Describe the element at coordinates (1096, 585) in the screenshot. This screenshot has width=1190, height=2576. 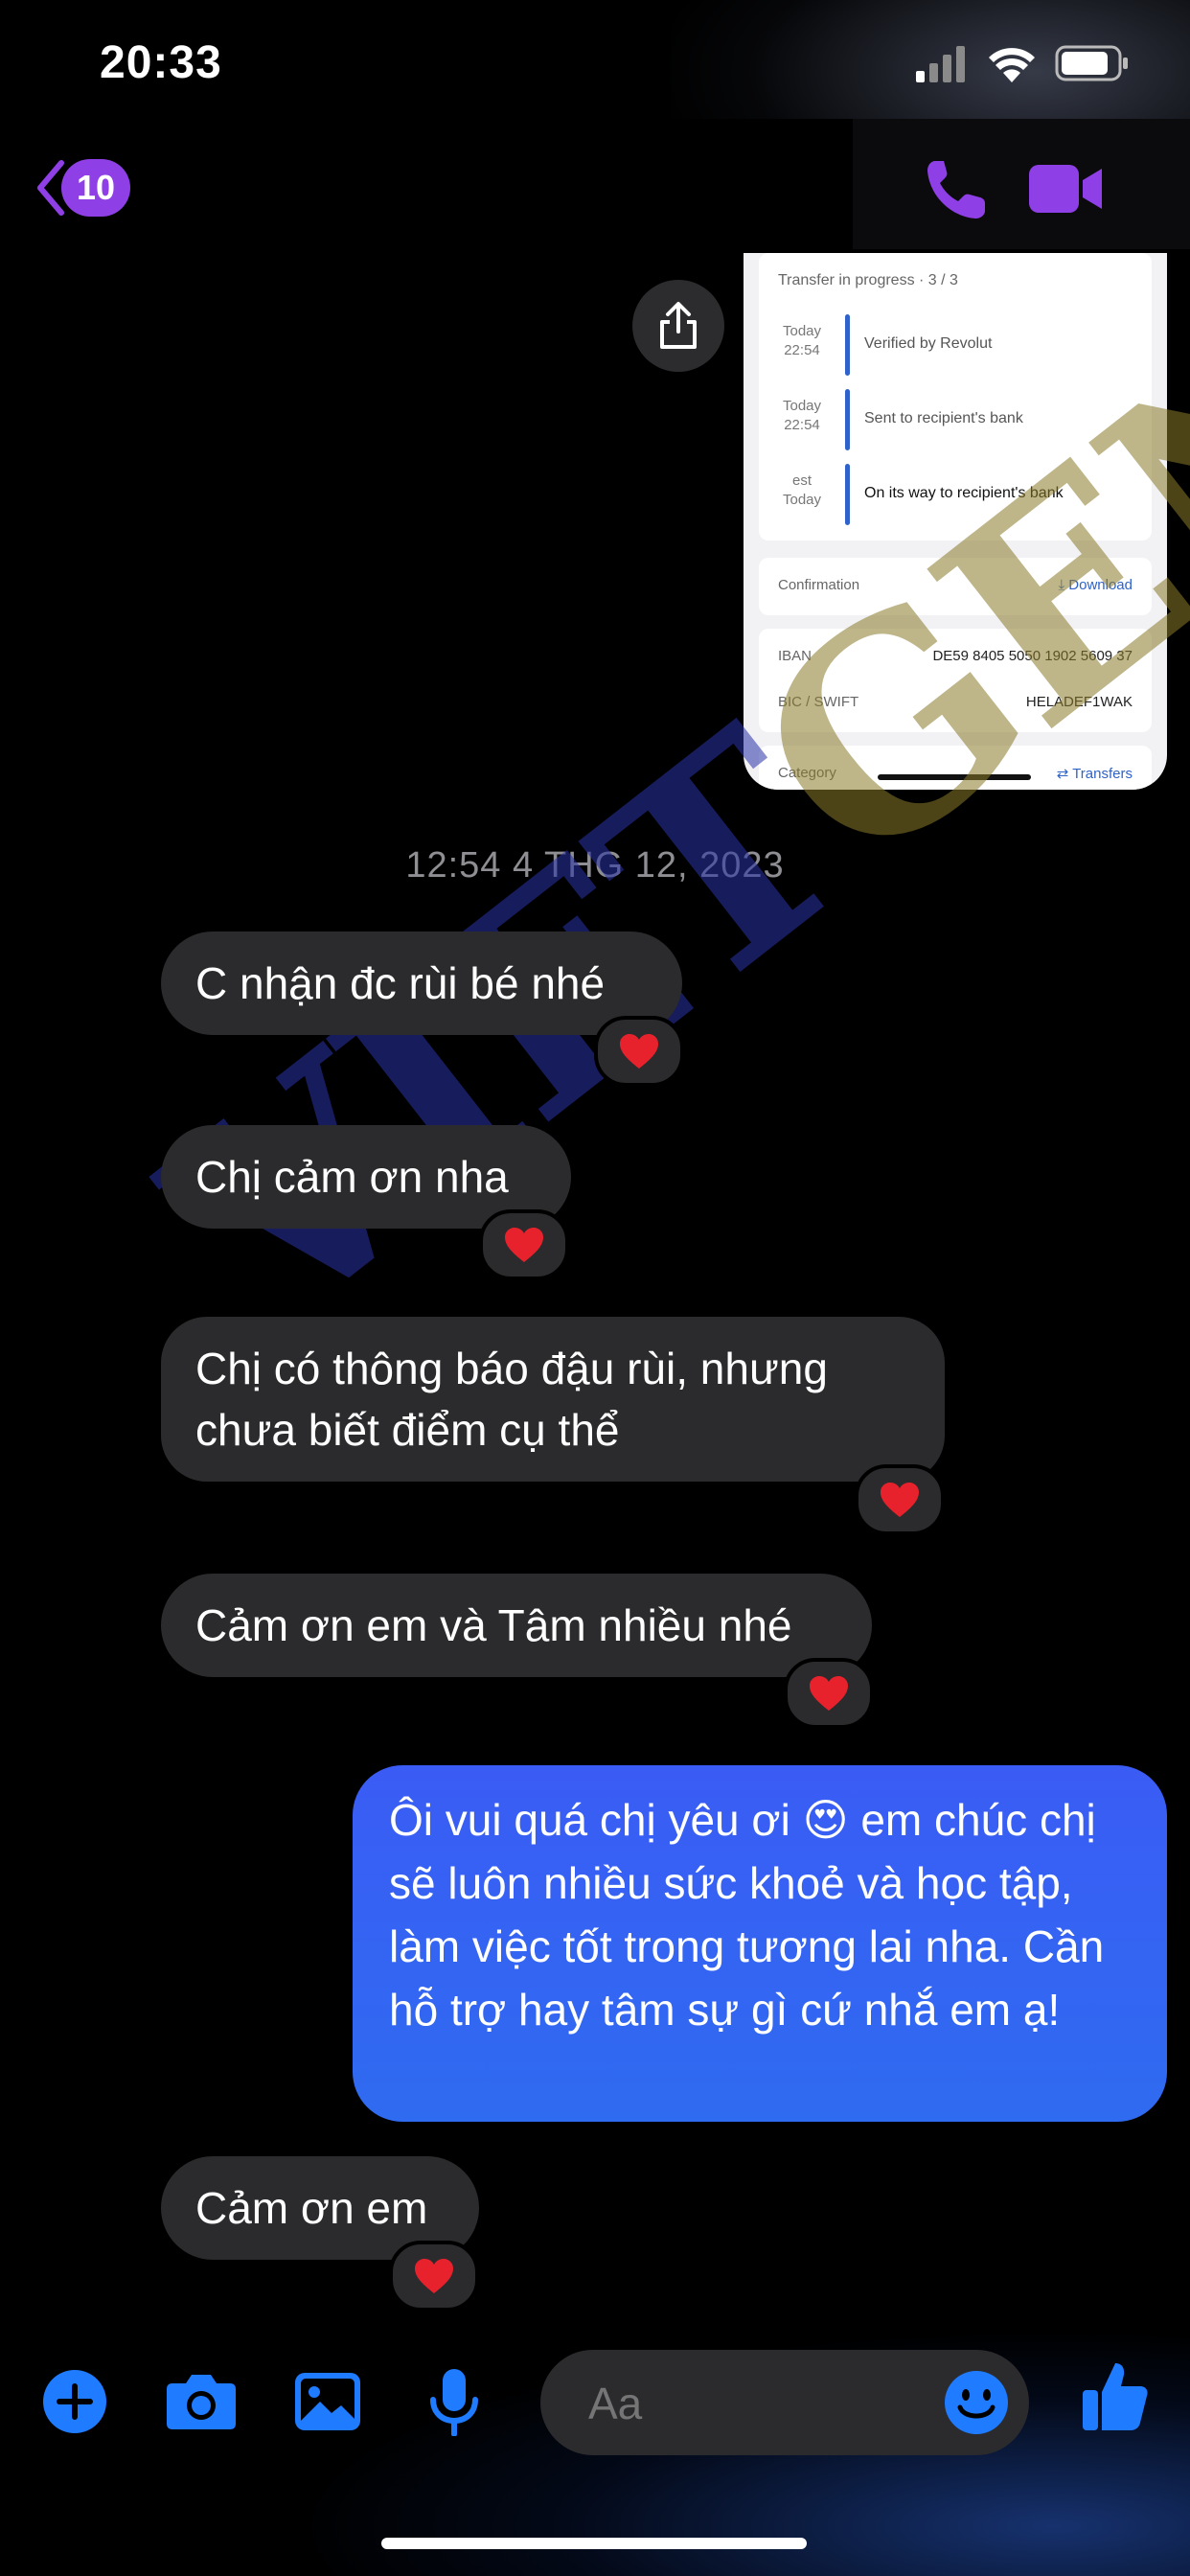
I see `download-link: ⤓ Download` at that location.